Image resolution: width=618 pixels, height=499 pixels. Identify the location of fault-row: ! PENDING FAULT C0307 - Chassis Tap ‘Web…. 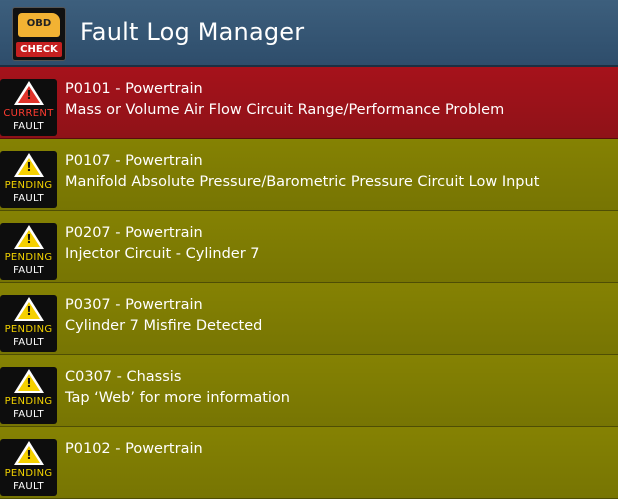
(309, 391).